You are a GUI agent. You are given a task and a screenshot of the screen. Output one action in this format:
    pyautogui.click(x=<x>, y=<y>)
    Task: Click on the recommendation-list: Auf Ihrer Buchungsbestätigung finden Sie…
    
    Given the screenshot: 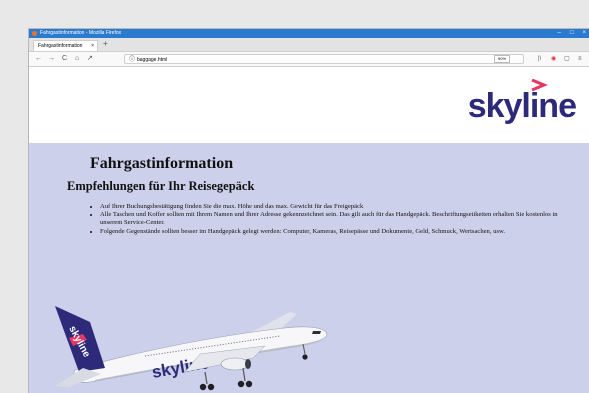 What is the action you would take?
    pyautogui.click(x=328, y=219)
    